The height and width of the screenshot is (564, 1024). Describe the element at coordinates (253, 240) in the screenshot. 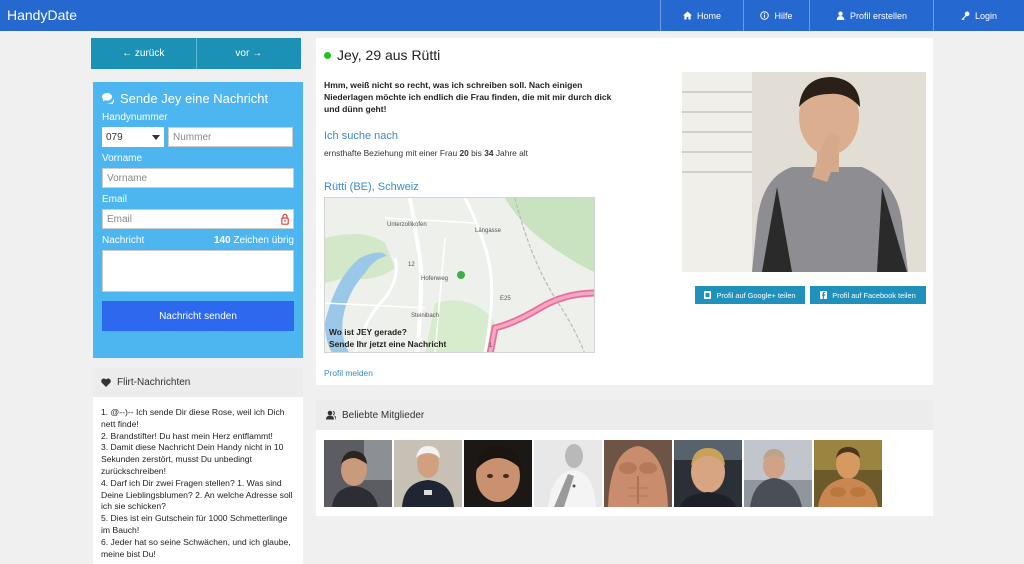

I see `chars-remaining: 140 Zeichen übrig` at that location.